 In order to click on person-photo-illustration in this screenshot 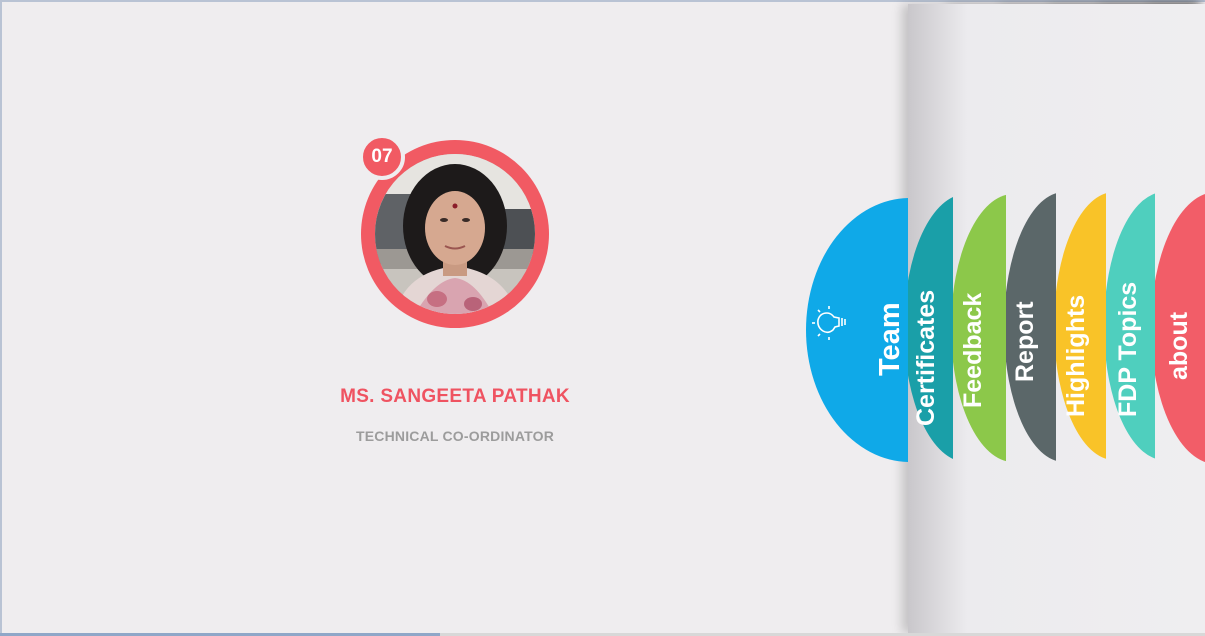, I will do `click(455, 234)`.